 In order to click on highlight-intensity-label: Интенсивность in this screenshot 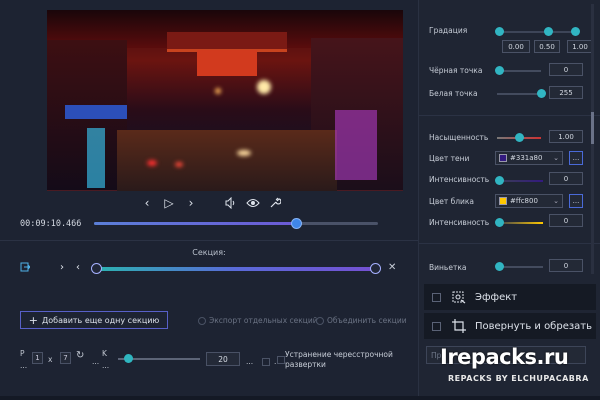, I will do `click(459, 222)`.